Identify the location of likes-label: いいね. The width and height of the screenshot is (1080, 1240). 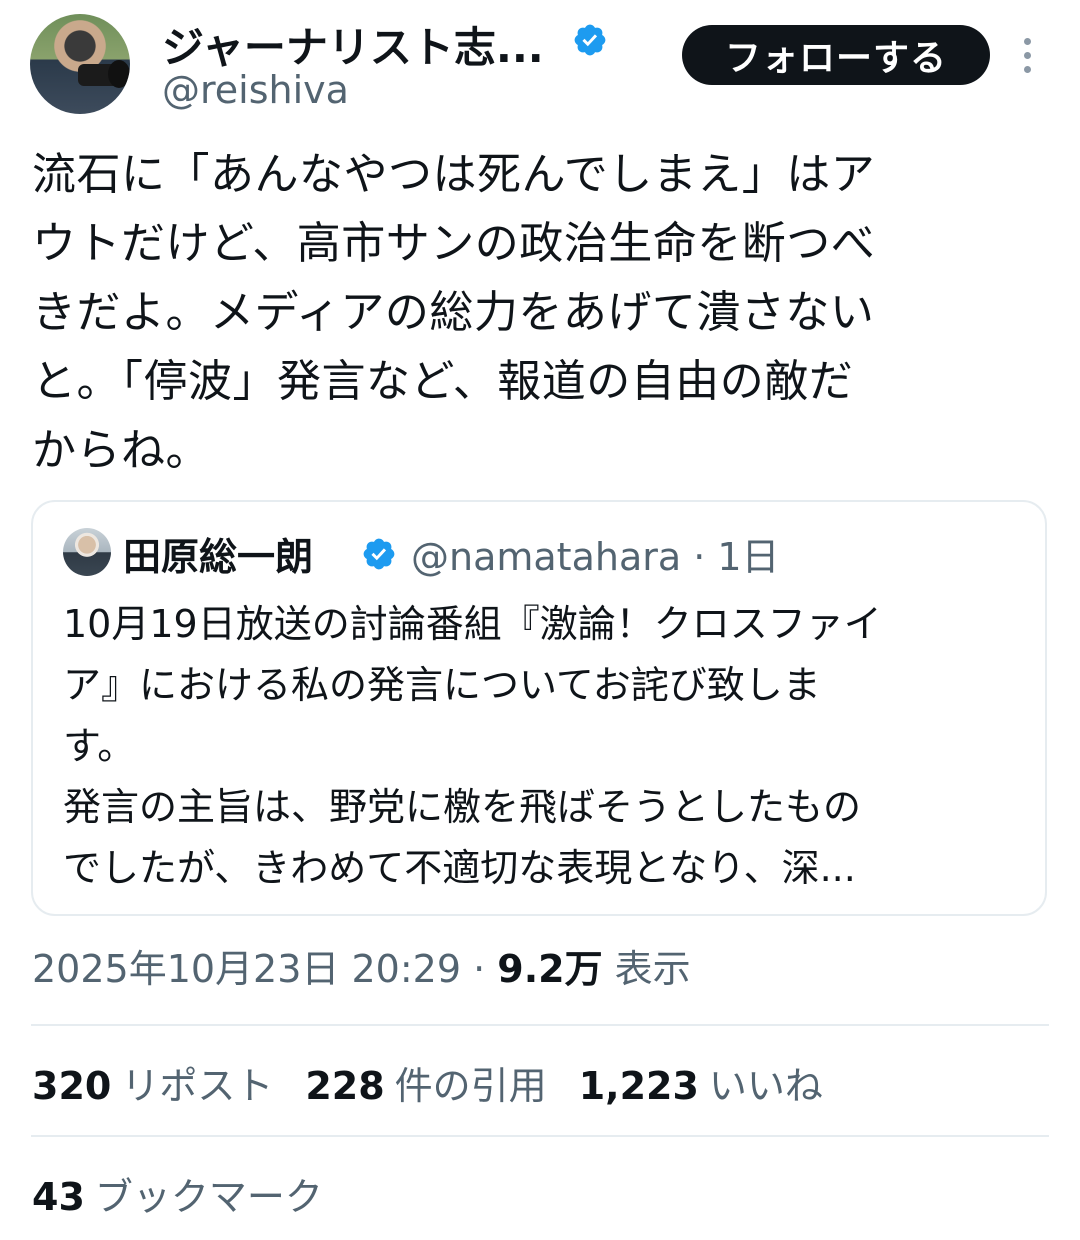
(765, 1086).